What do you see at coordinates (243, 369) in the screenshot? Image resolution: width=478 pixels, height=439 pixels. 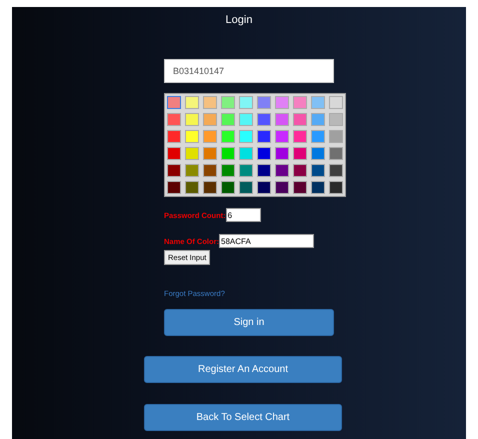 I see `register-button: Register An Account` at bounding box center [243, 369].